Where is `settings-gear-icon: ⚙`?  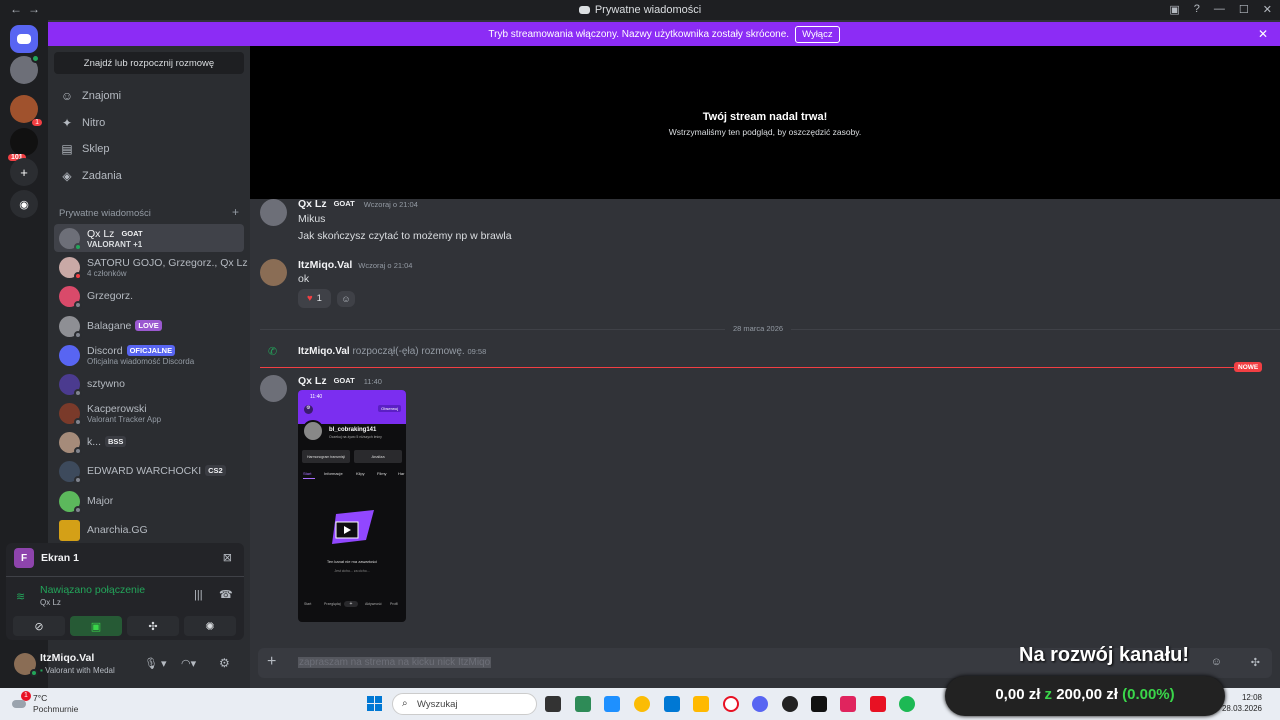
settings-gear-icon: ⚙ is located at coordinates (224, 663).